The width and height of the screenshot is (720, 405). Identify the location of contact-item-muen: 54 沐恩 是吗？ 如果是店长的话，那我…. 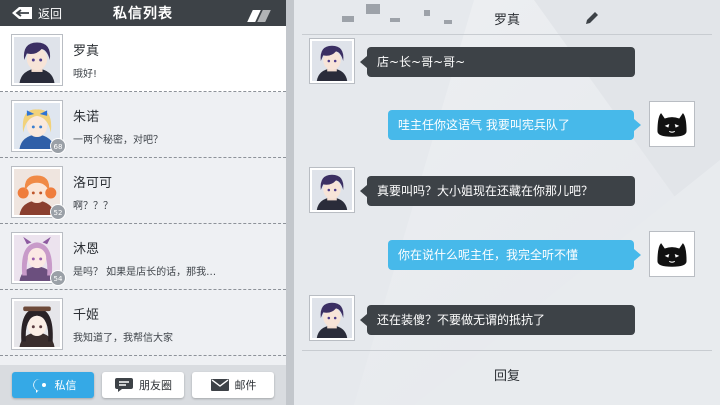
(143, 257).